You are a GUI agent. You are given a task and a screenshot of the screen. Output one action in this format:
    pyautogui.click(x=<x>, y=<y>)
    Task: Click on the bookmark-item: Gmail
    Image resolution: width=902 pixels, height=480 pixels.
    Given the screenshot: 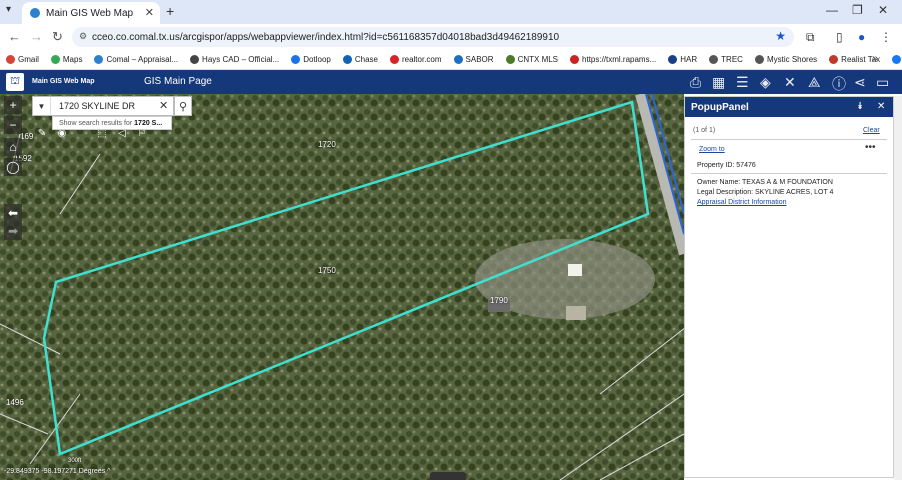 What is the action you would take?
    pyautogui.click(x=22, y=59)
    